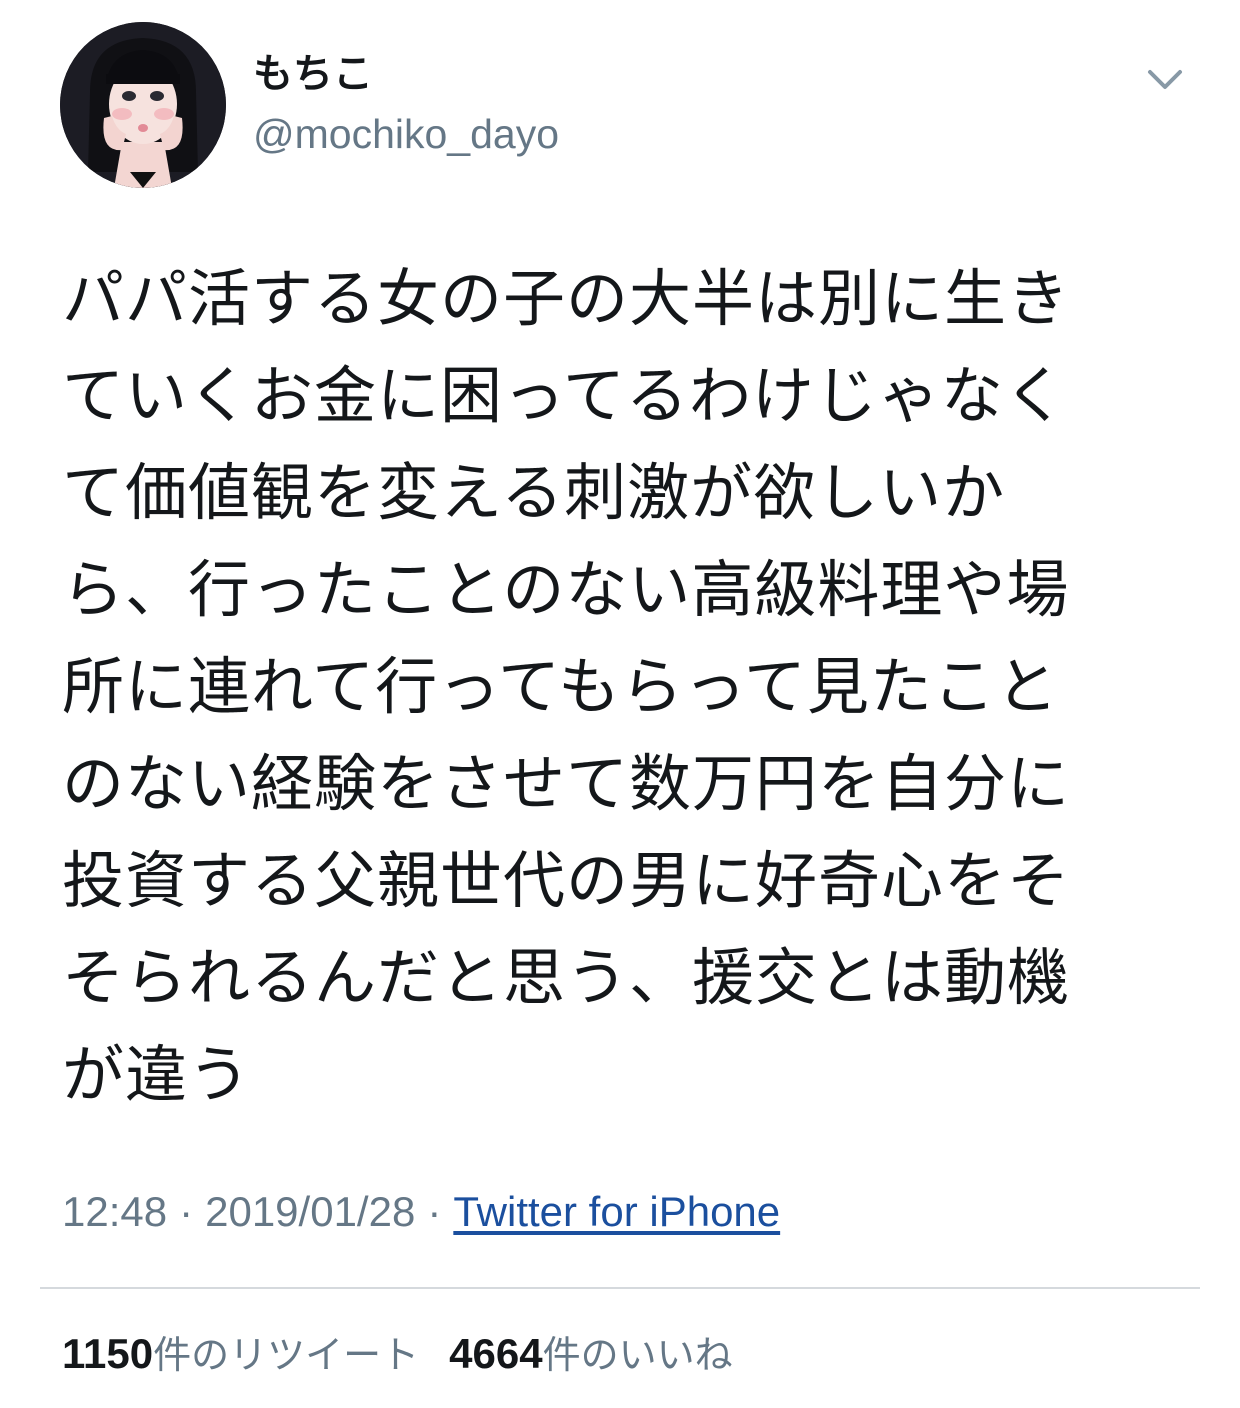  I want to click on tweet-date: 2019/01/28, so click(310, 1211).